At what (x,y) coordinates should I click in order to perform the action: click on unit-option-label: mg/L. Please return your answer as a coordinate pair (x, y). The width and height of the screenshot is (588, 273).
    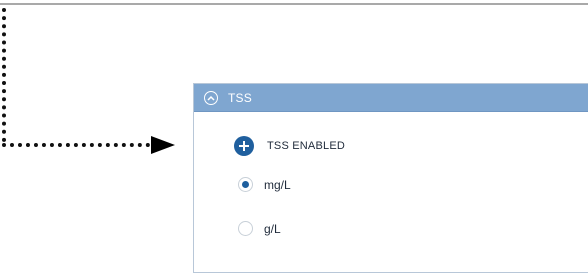
    Looking at the image, I should click on (277, 184).